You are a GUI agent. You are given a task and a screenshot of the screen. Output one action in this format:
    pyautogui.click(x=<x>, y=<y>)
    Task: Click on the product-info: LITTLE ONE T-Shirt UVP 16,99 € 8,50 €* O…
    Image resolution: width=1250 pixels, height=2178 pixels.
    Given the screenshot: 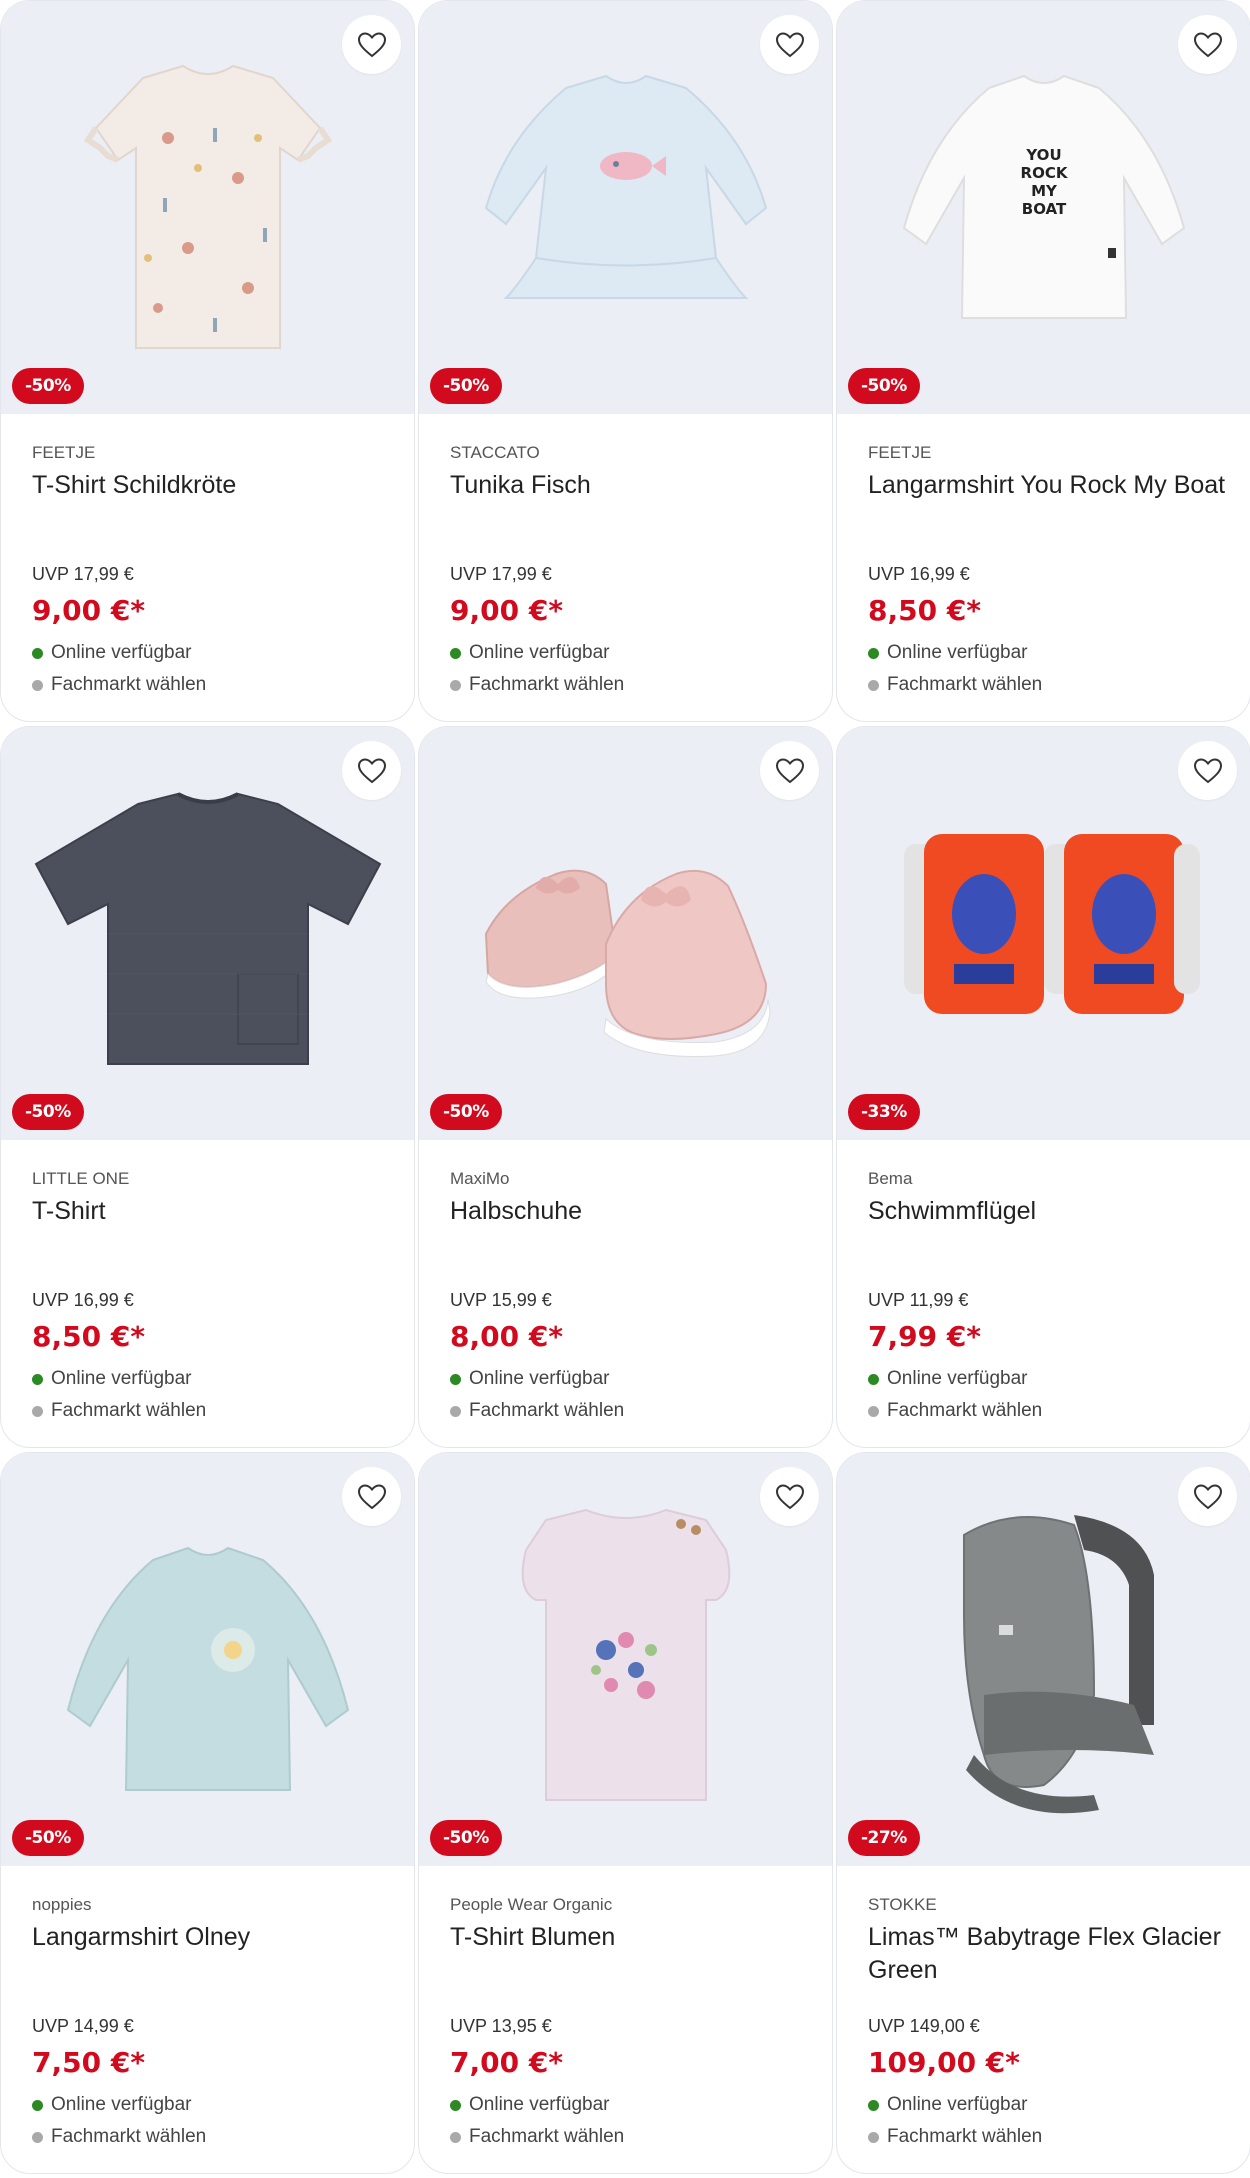 What is the action you would take?
    pyautogui.click(x=213, y=1280)
    